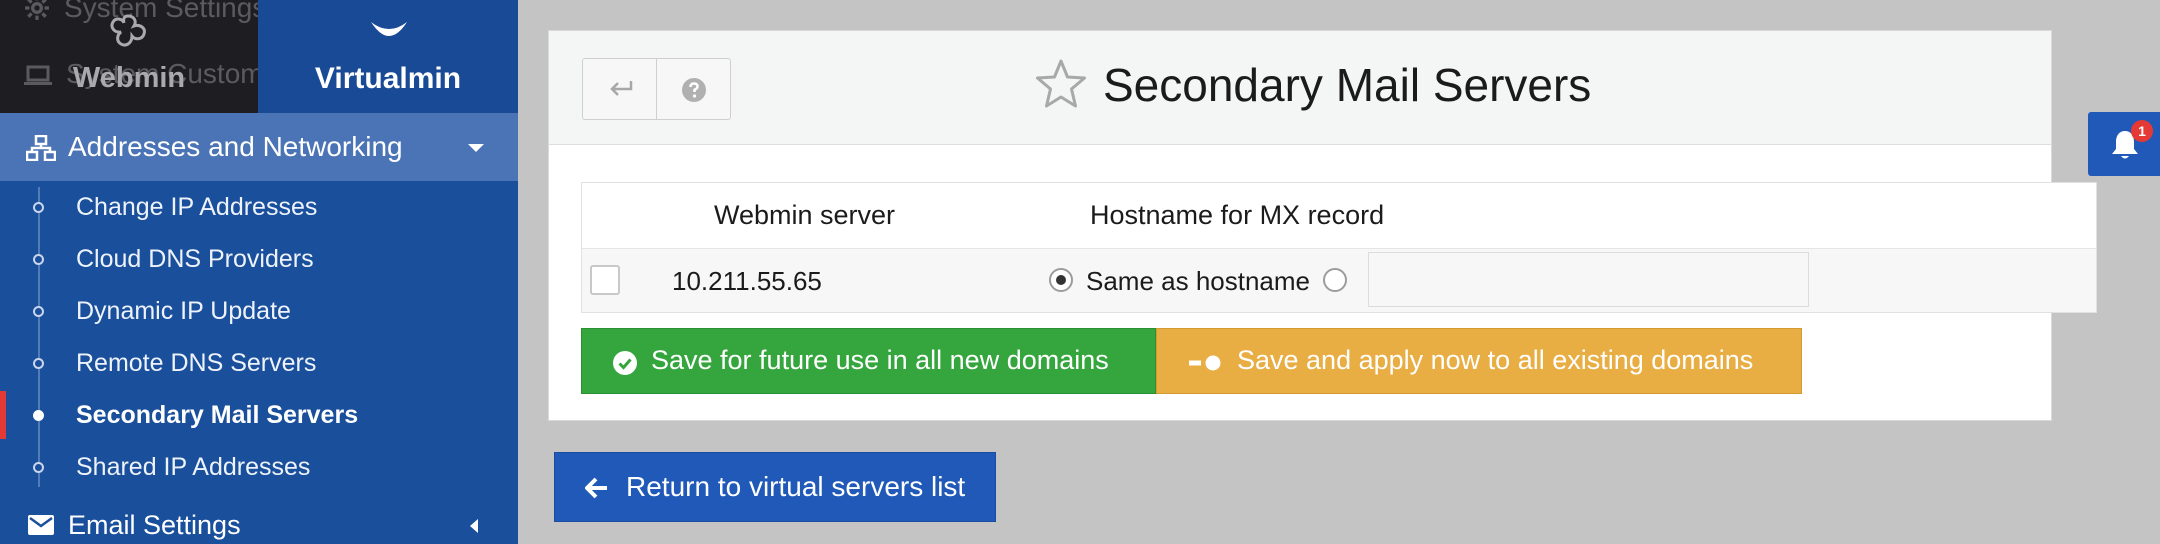 Image resolution: width=2160 pixels, height=544 pixels. I want to click on sidebar-item-label: Secondary Mail Servers, so click(217, 415).